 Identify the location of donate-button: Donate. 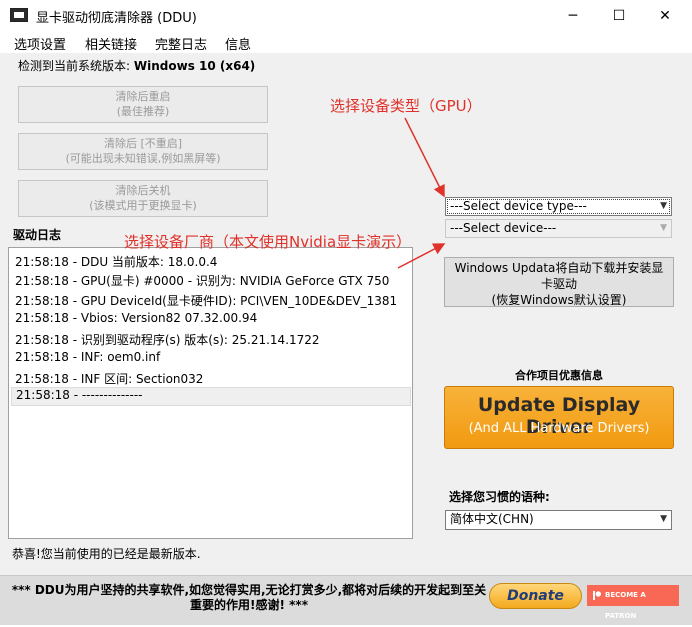
(535, 596).